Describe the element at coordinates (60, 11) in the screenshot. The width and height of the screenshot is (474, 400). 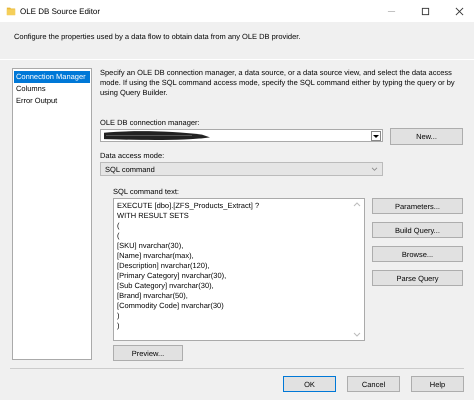
I see `window-title: OLE DB Source Editor` at that location.